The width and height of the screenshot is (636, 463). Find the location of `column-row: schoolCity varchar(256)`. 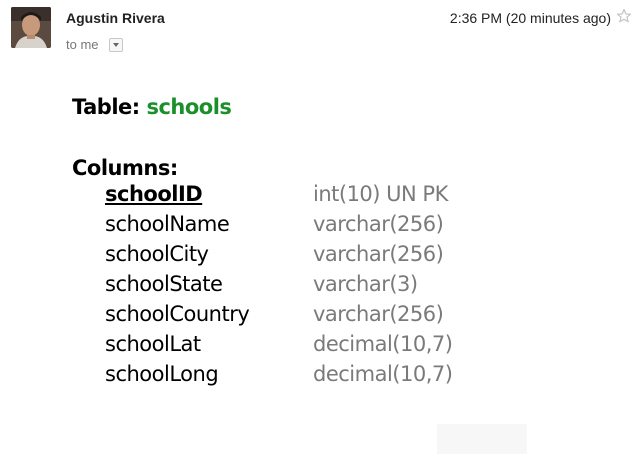

column-row: schoolCity varchar(256) is located at coordinates (315, 257).